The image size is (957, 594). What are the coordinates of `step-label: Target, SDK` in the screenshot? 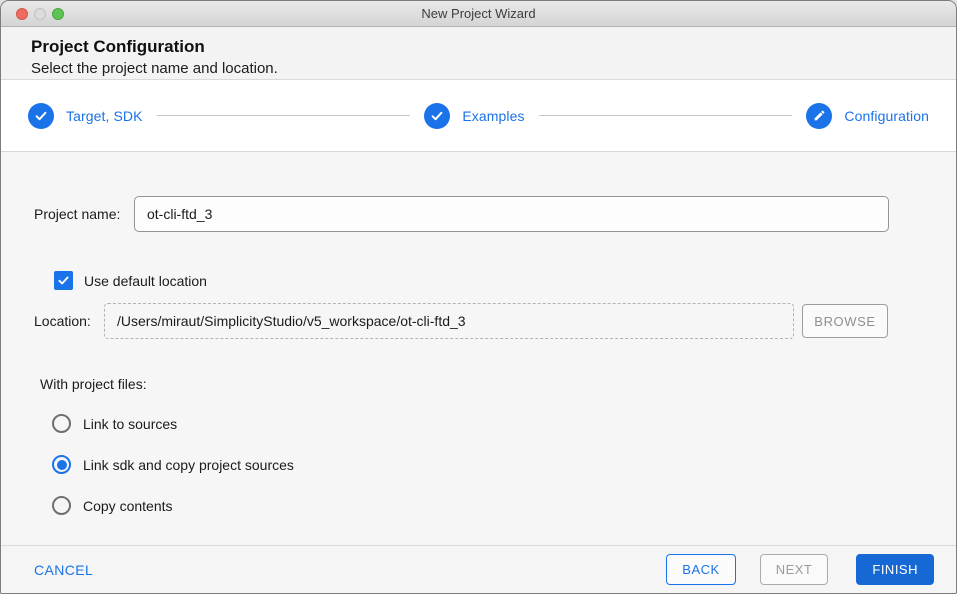 It's located at (104, 115).